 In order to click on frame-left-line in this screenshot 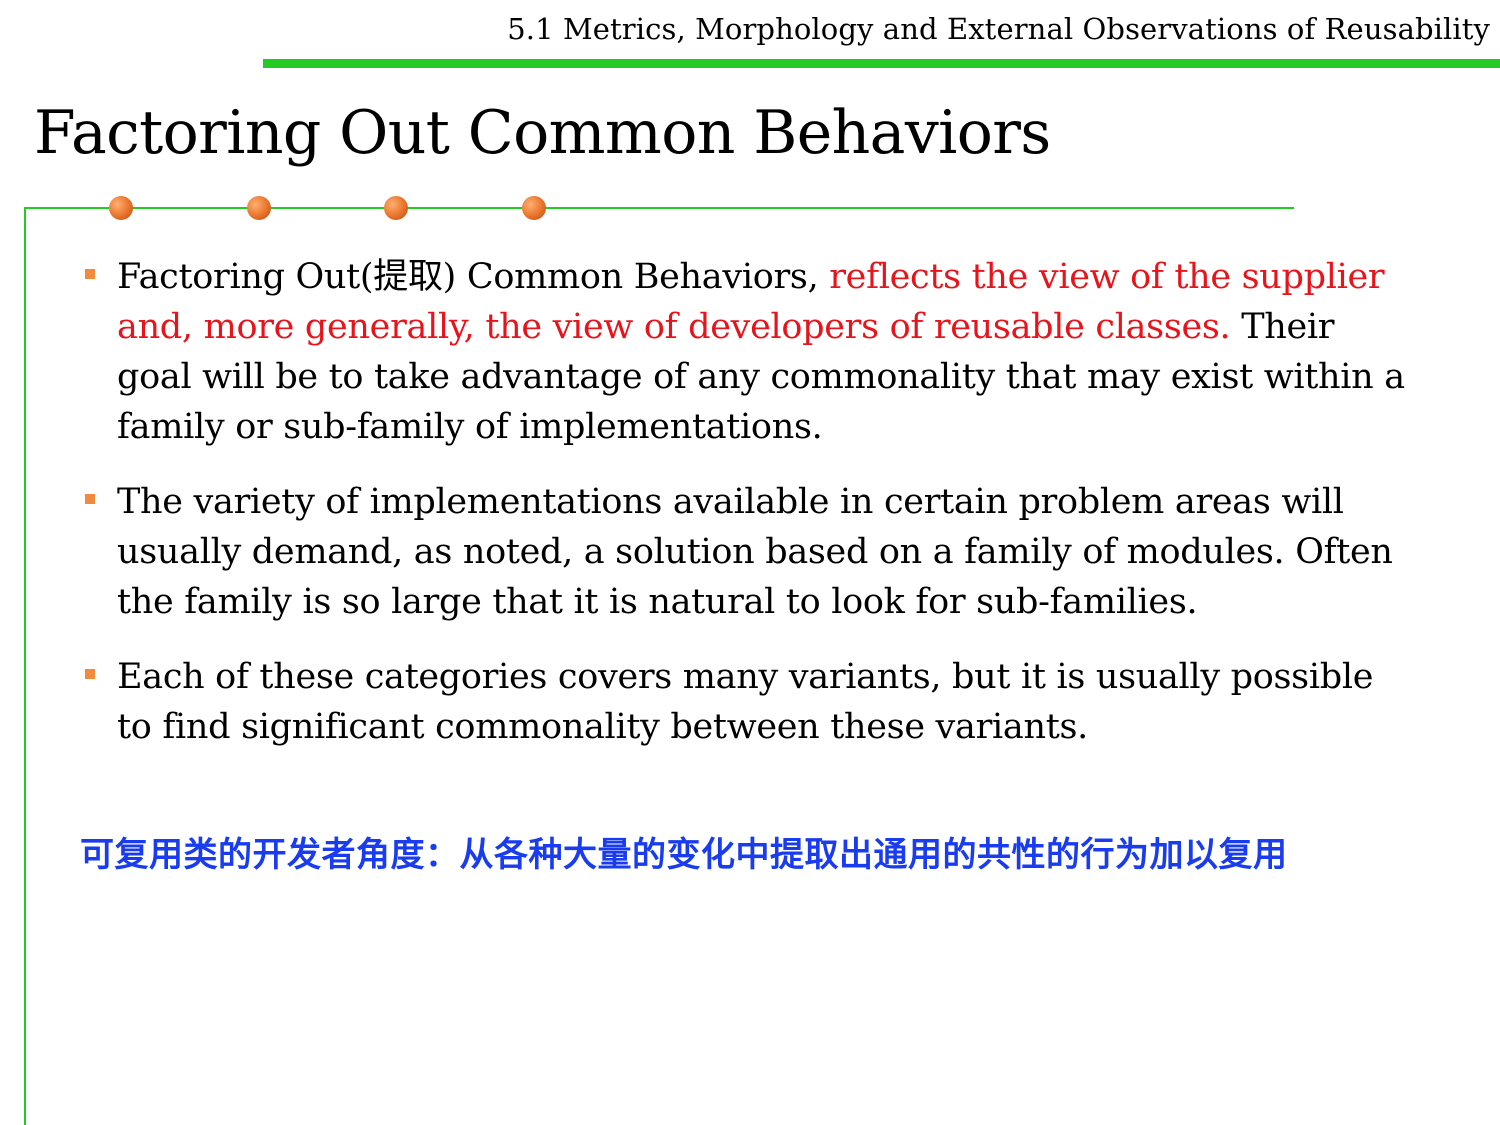, I will do `click(25, 666)`.